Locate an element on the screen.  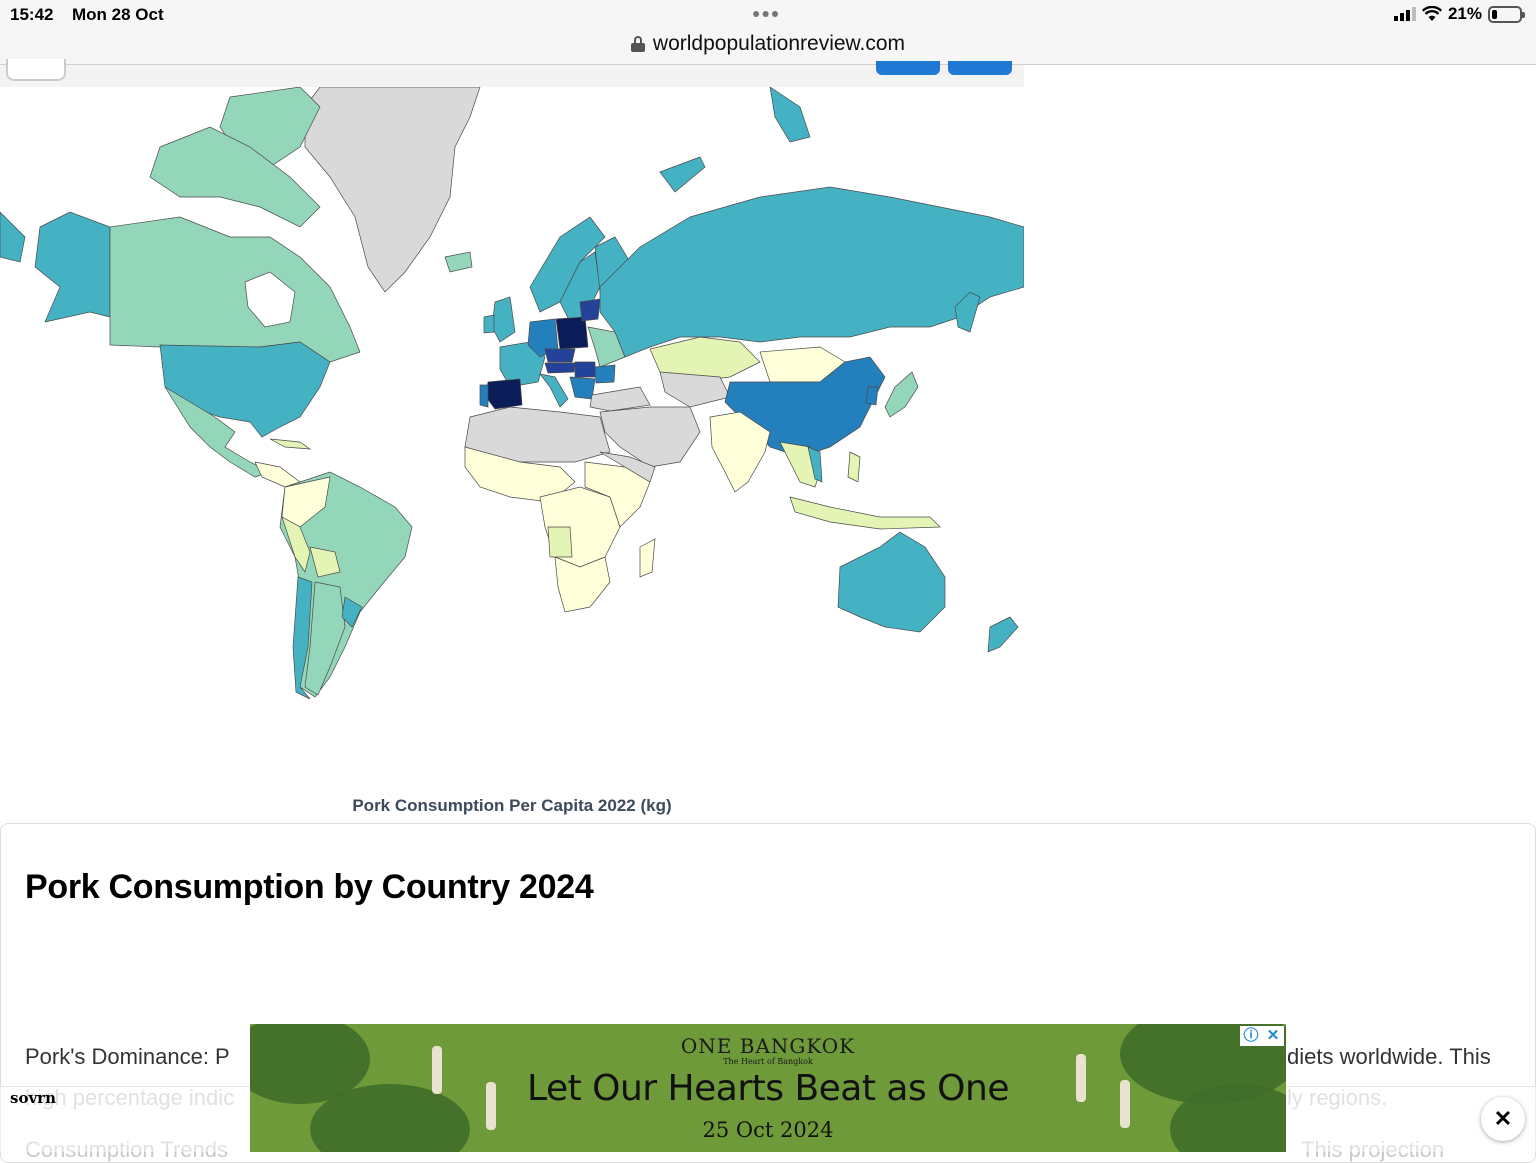
map-menu-button is located at coordinates (36, 70).